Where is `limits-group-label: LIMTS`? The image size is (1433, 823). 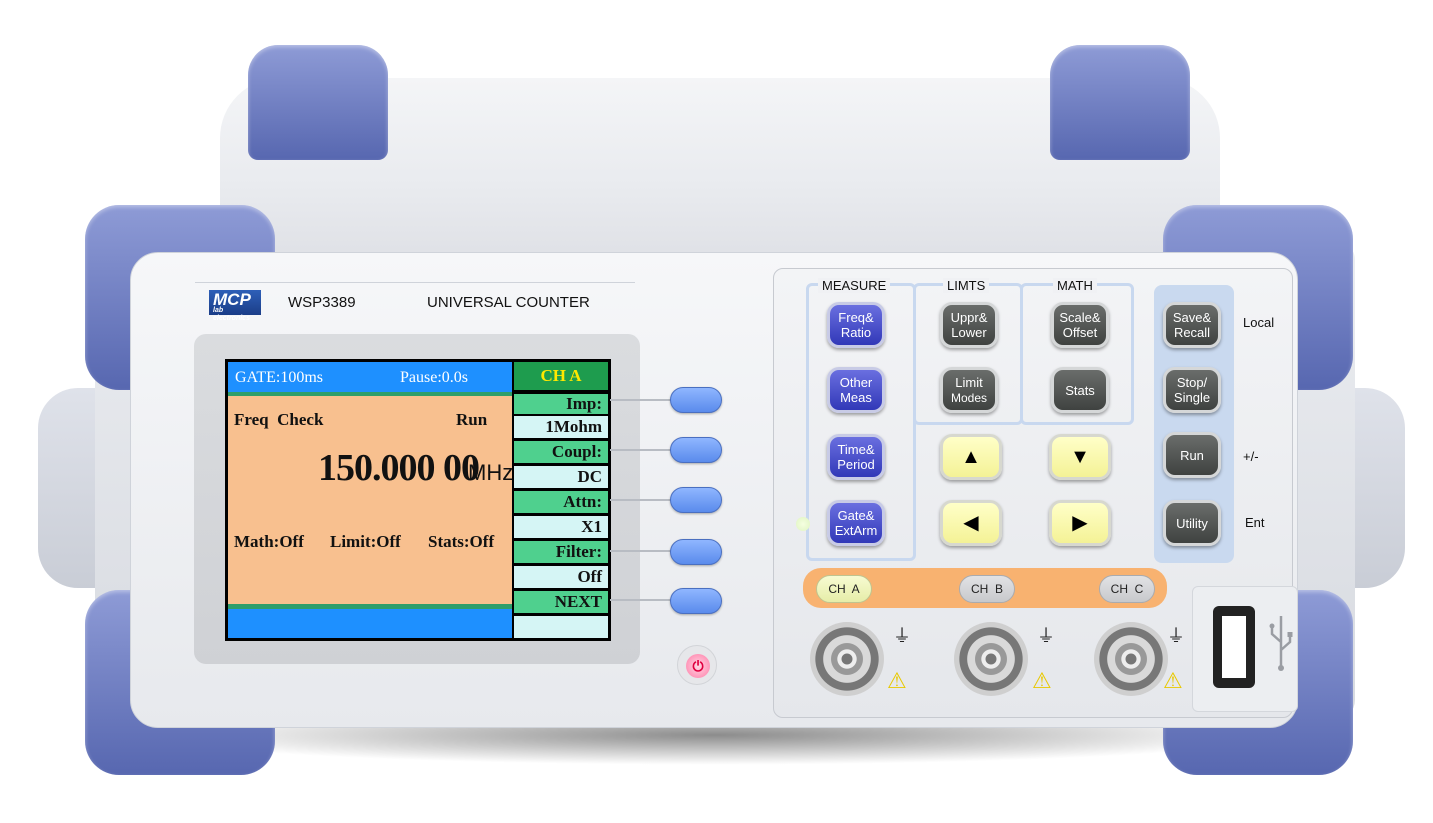
limits-group-label: LIMTS is located at coordinates (966, 285).